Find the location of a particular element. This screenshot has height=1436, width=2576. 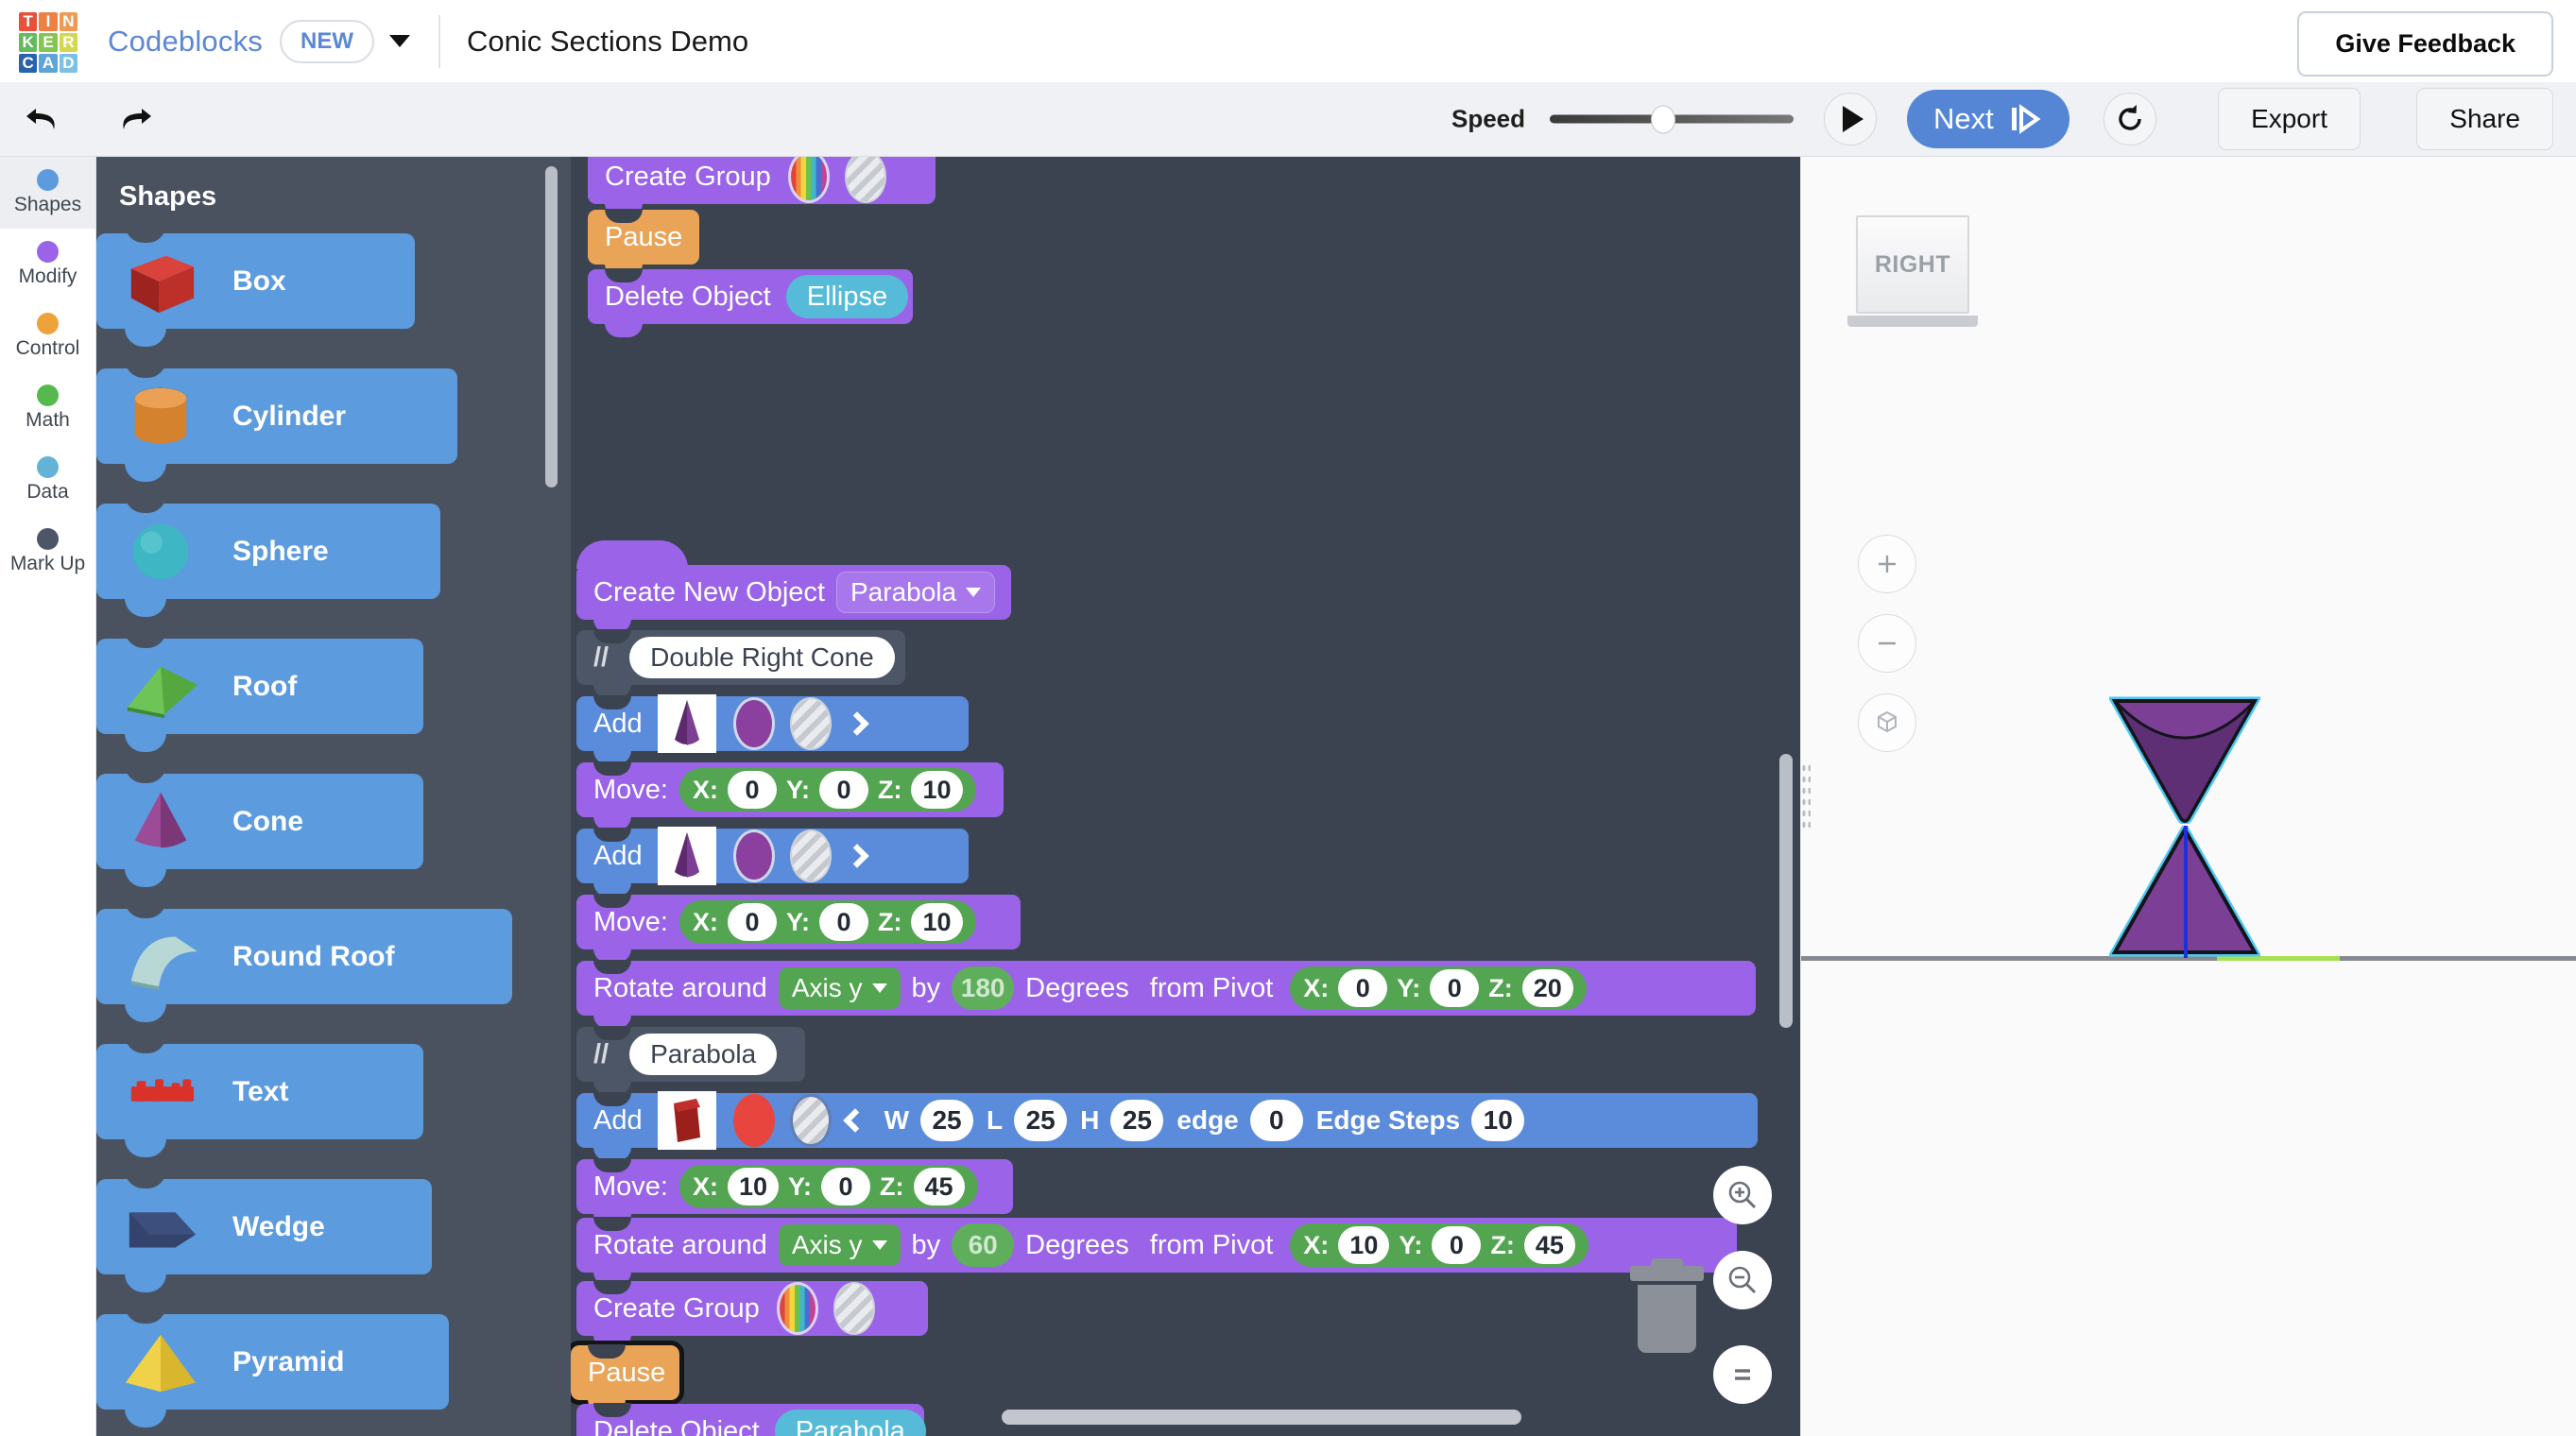

rail-item-control: Control is located at coordinates (47, 336).